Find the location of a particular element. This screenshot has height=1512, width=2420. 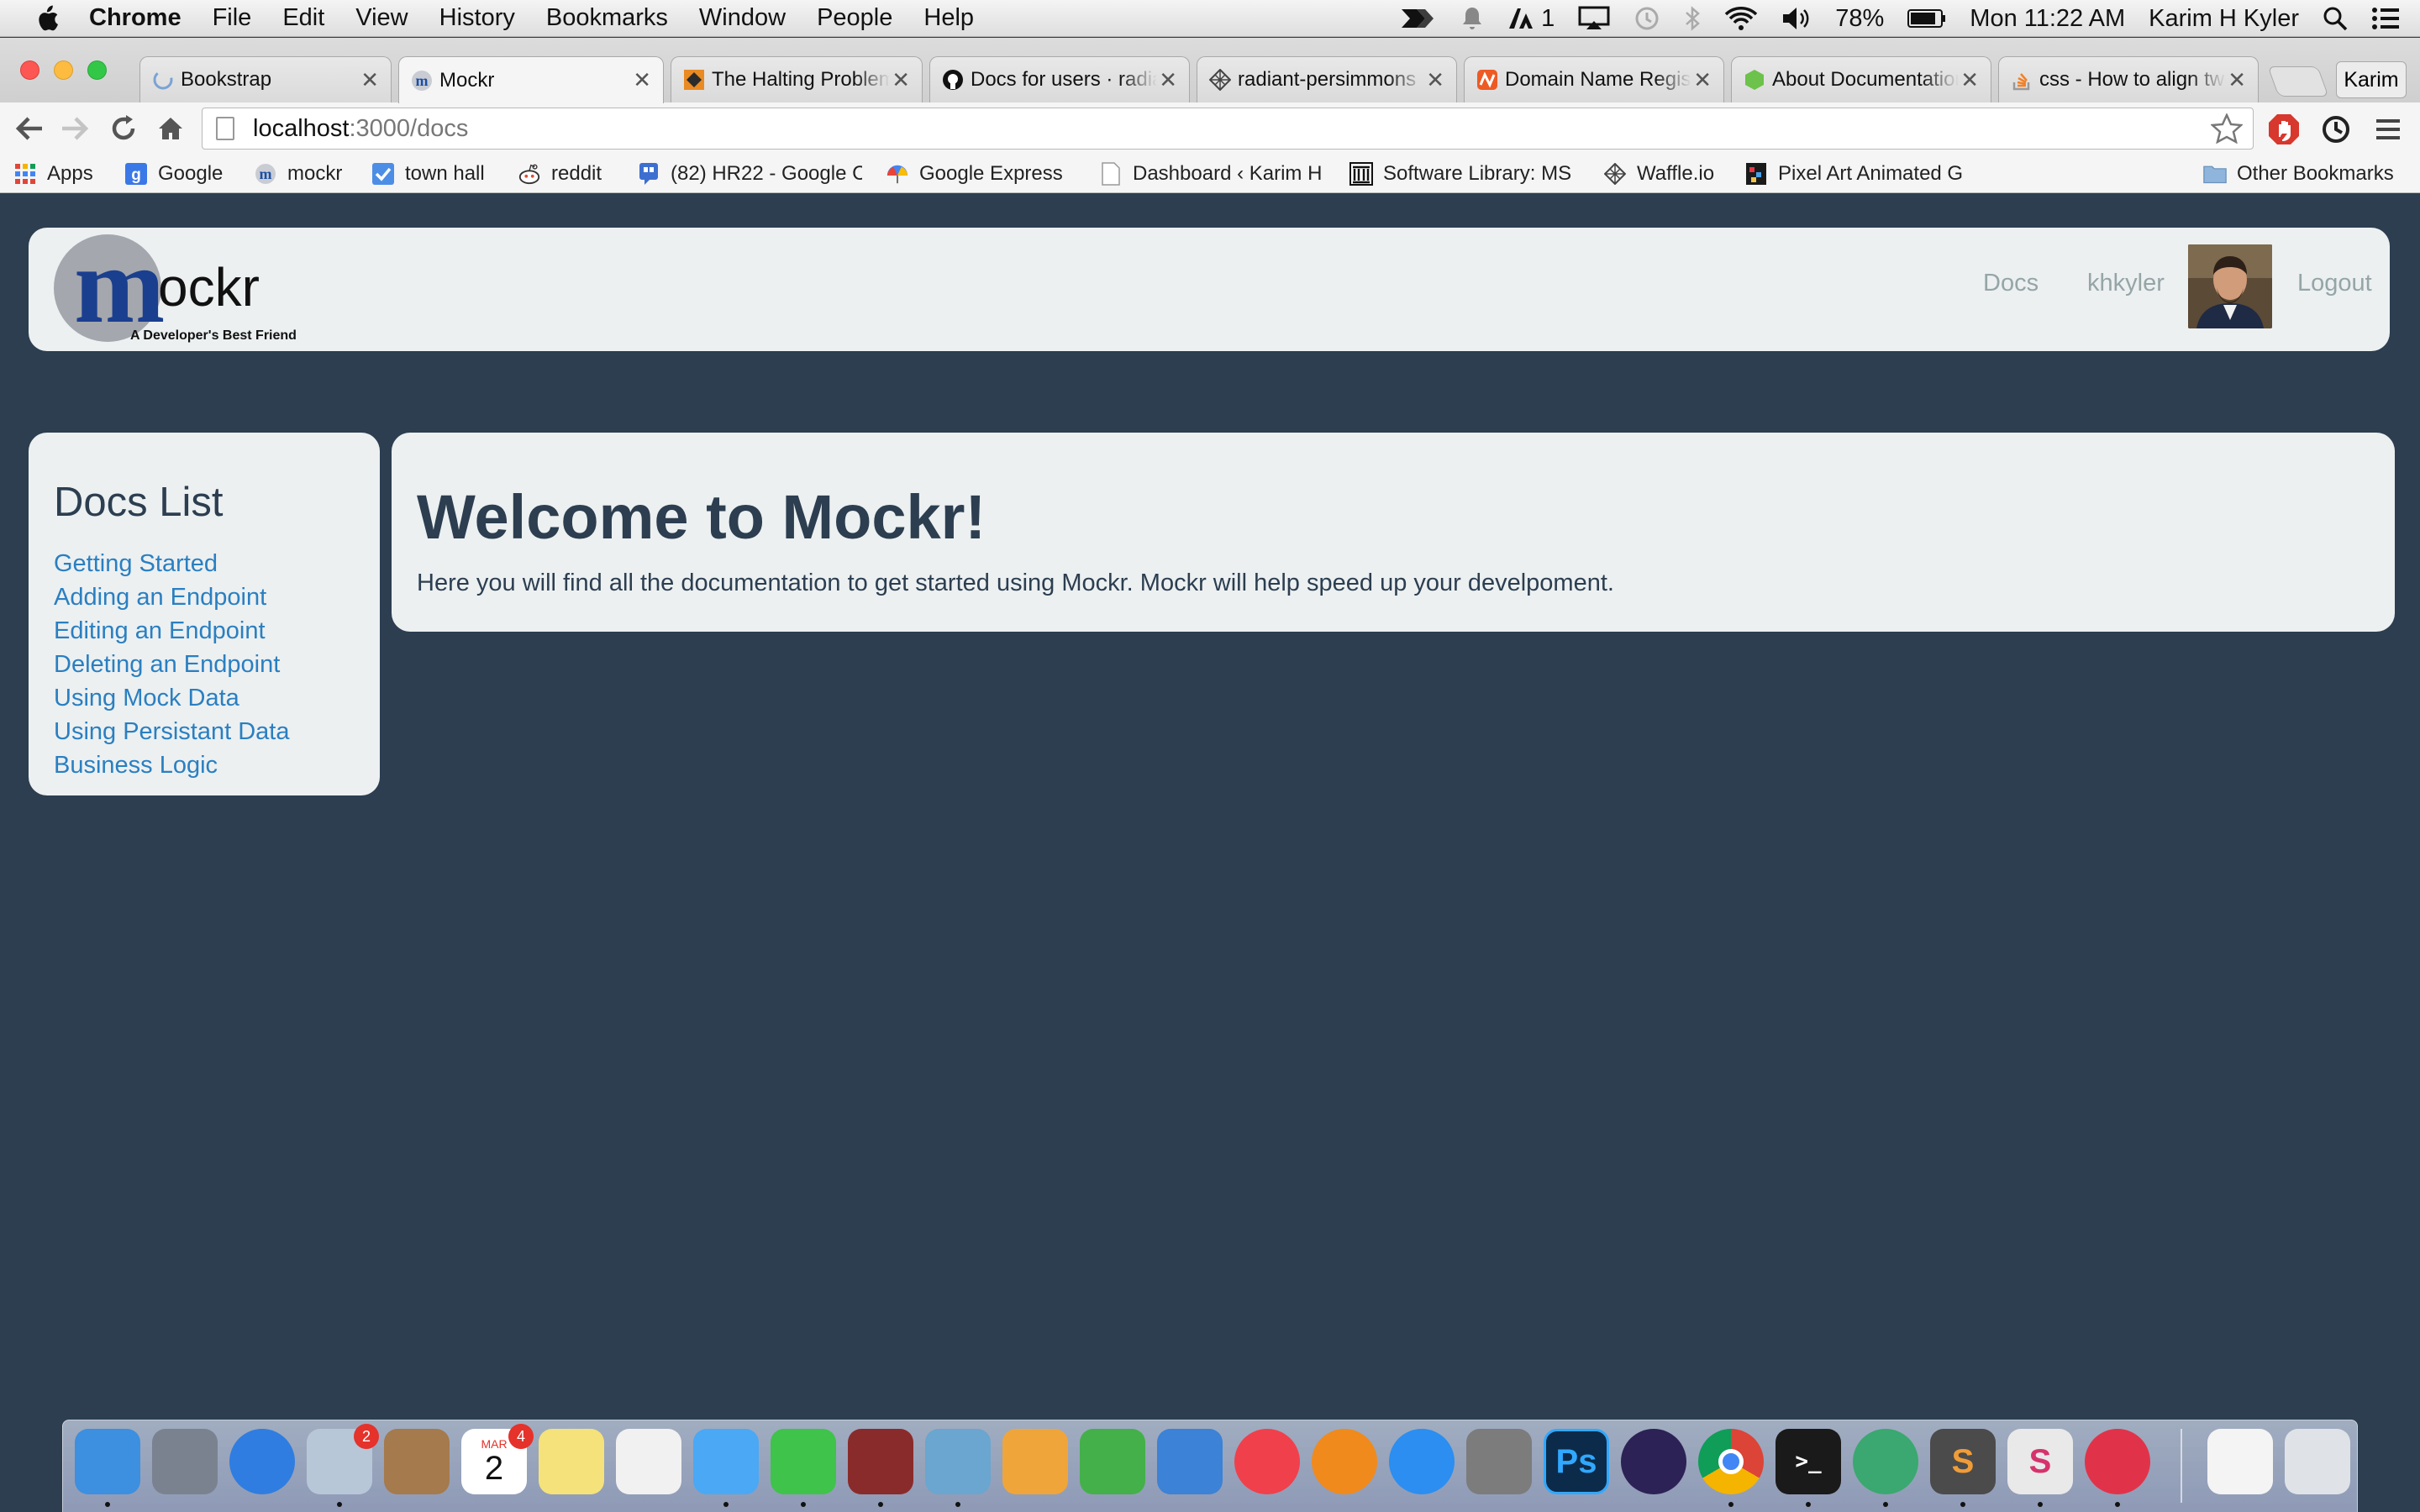

tab-mockr: m Mockr ✕ is located at coordinates (531, 79).